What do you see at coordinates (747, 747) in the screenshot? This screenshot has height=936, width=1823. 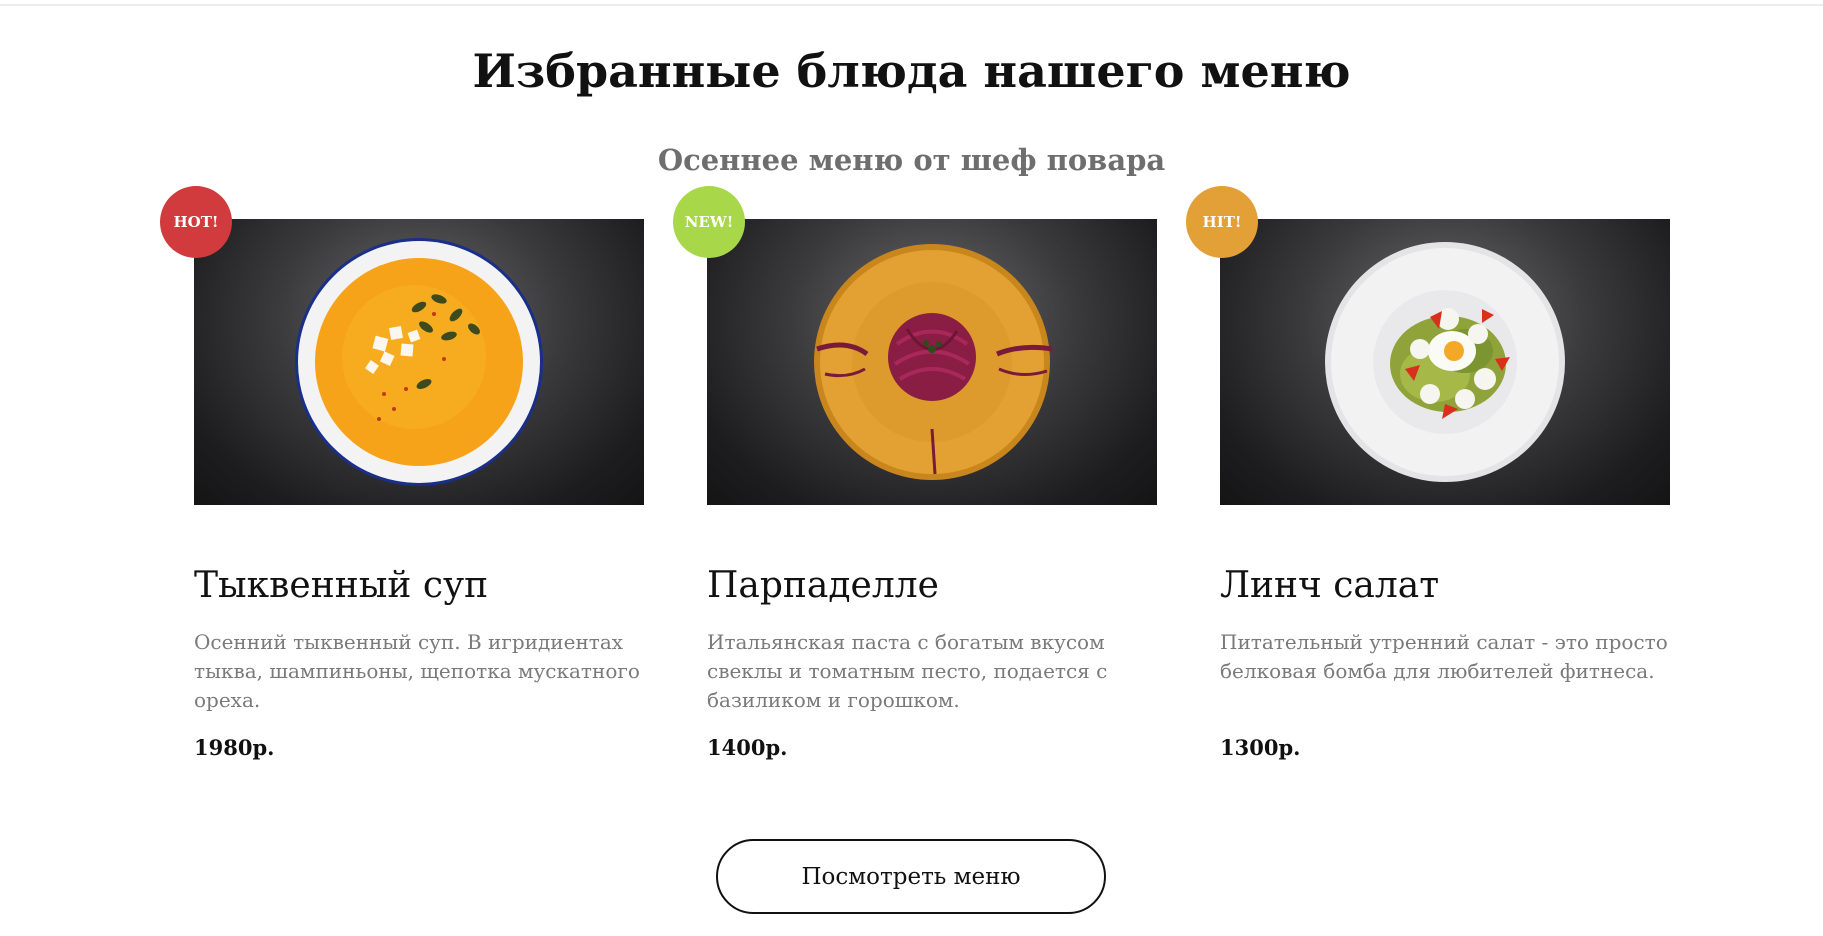 I see `dish-price: 1400р.` at bounding box center [747, 747].